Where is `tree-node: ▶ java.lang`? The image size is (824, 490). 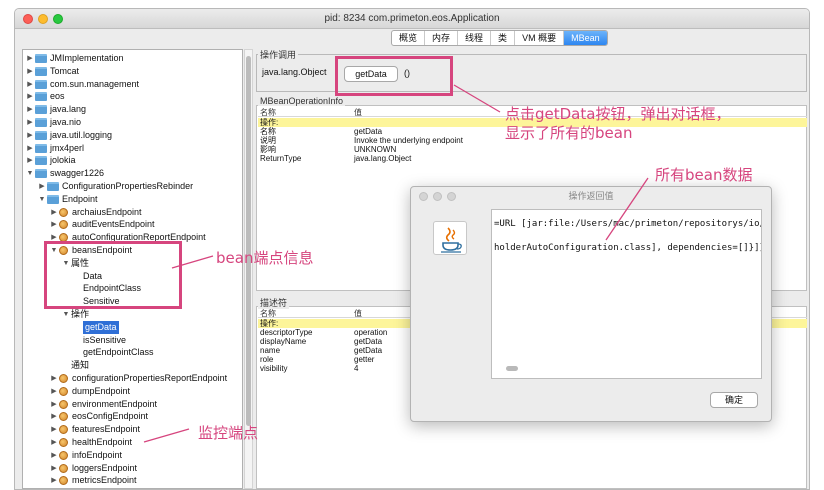 tree-node: ▶ java.lang is located at coordinates (55, 109).